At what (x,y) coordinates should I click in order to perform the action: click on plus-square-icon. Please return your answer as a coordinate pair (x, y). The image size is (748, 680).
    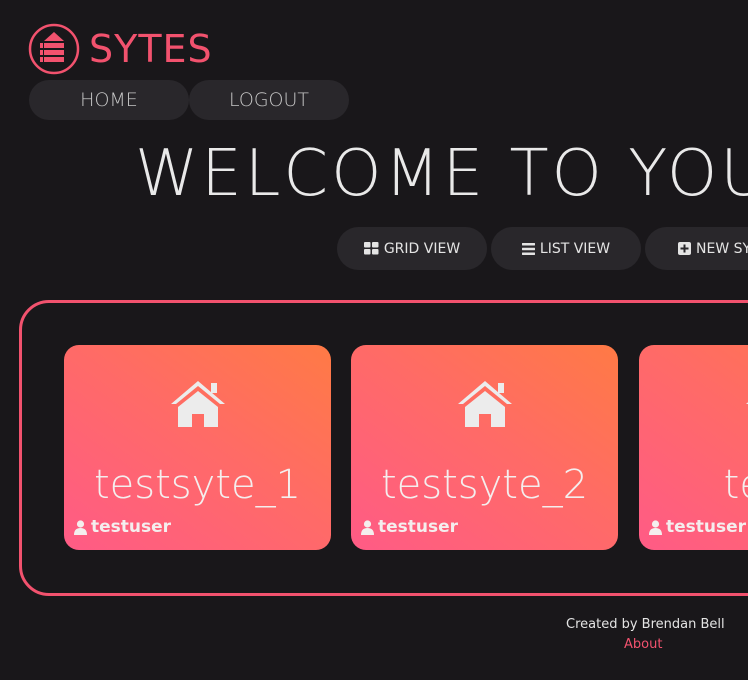
    Looking at the image, I should click on (684, 248).